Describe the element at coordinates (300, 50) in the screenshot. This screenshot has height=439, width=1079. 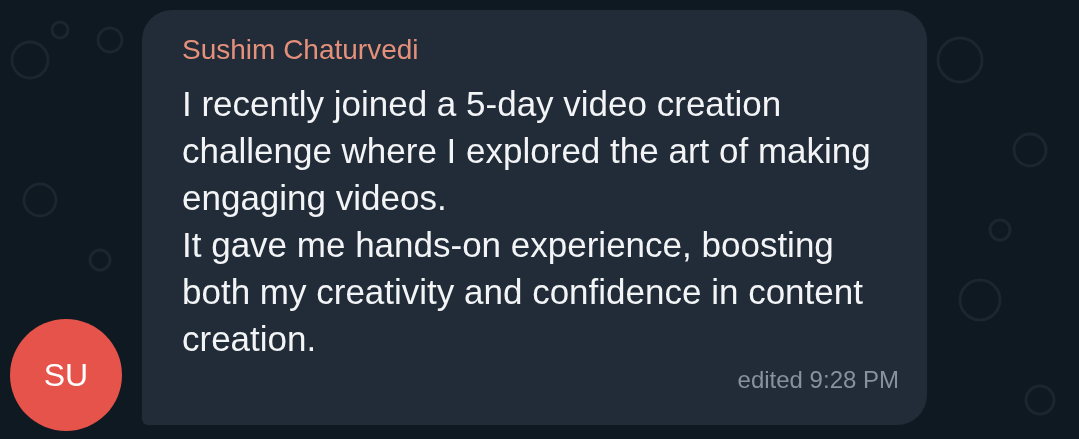
I see `sender-name: Sushim Chaturvedi` at that location.